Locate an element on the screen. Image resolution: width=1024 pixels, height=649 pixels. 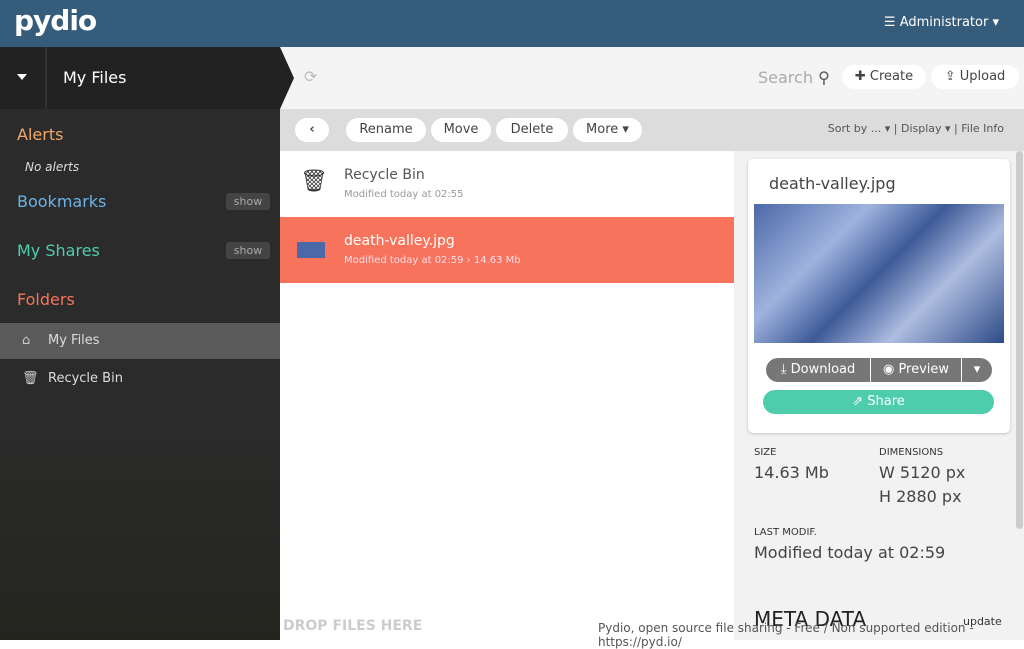
preview-button: ◉ Preview is located at coordinates (916, 370).